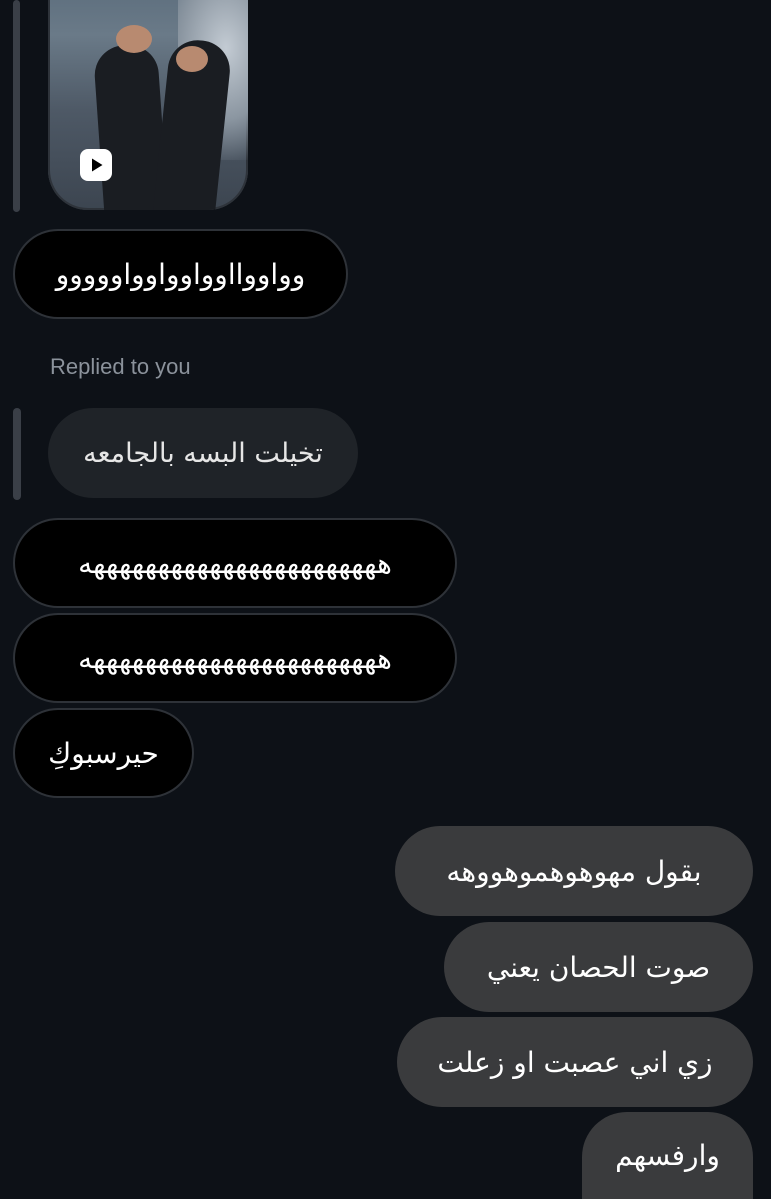 The width and height of the screenshot is (771, 1199). What do you see at coordinates (574, 871) in the screenshot?
I see `sent-message: بقول مهوهوهموهووهه` at bounding box center [574, 871].